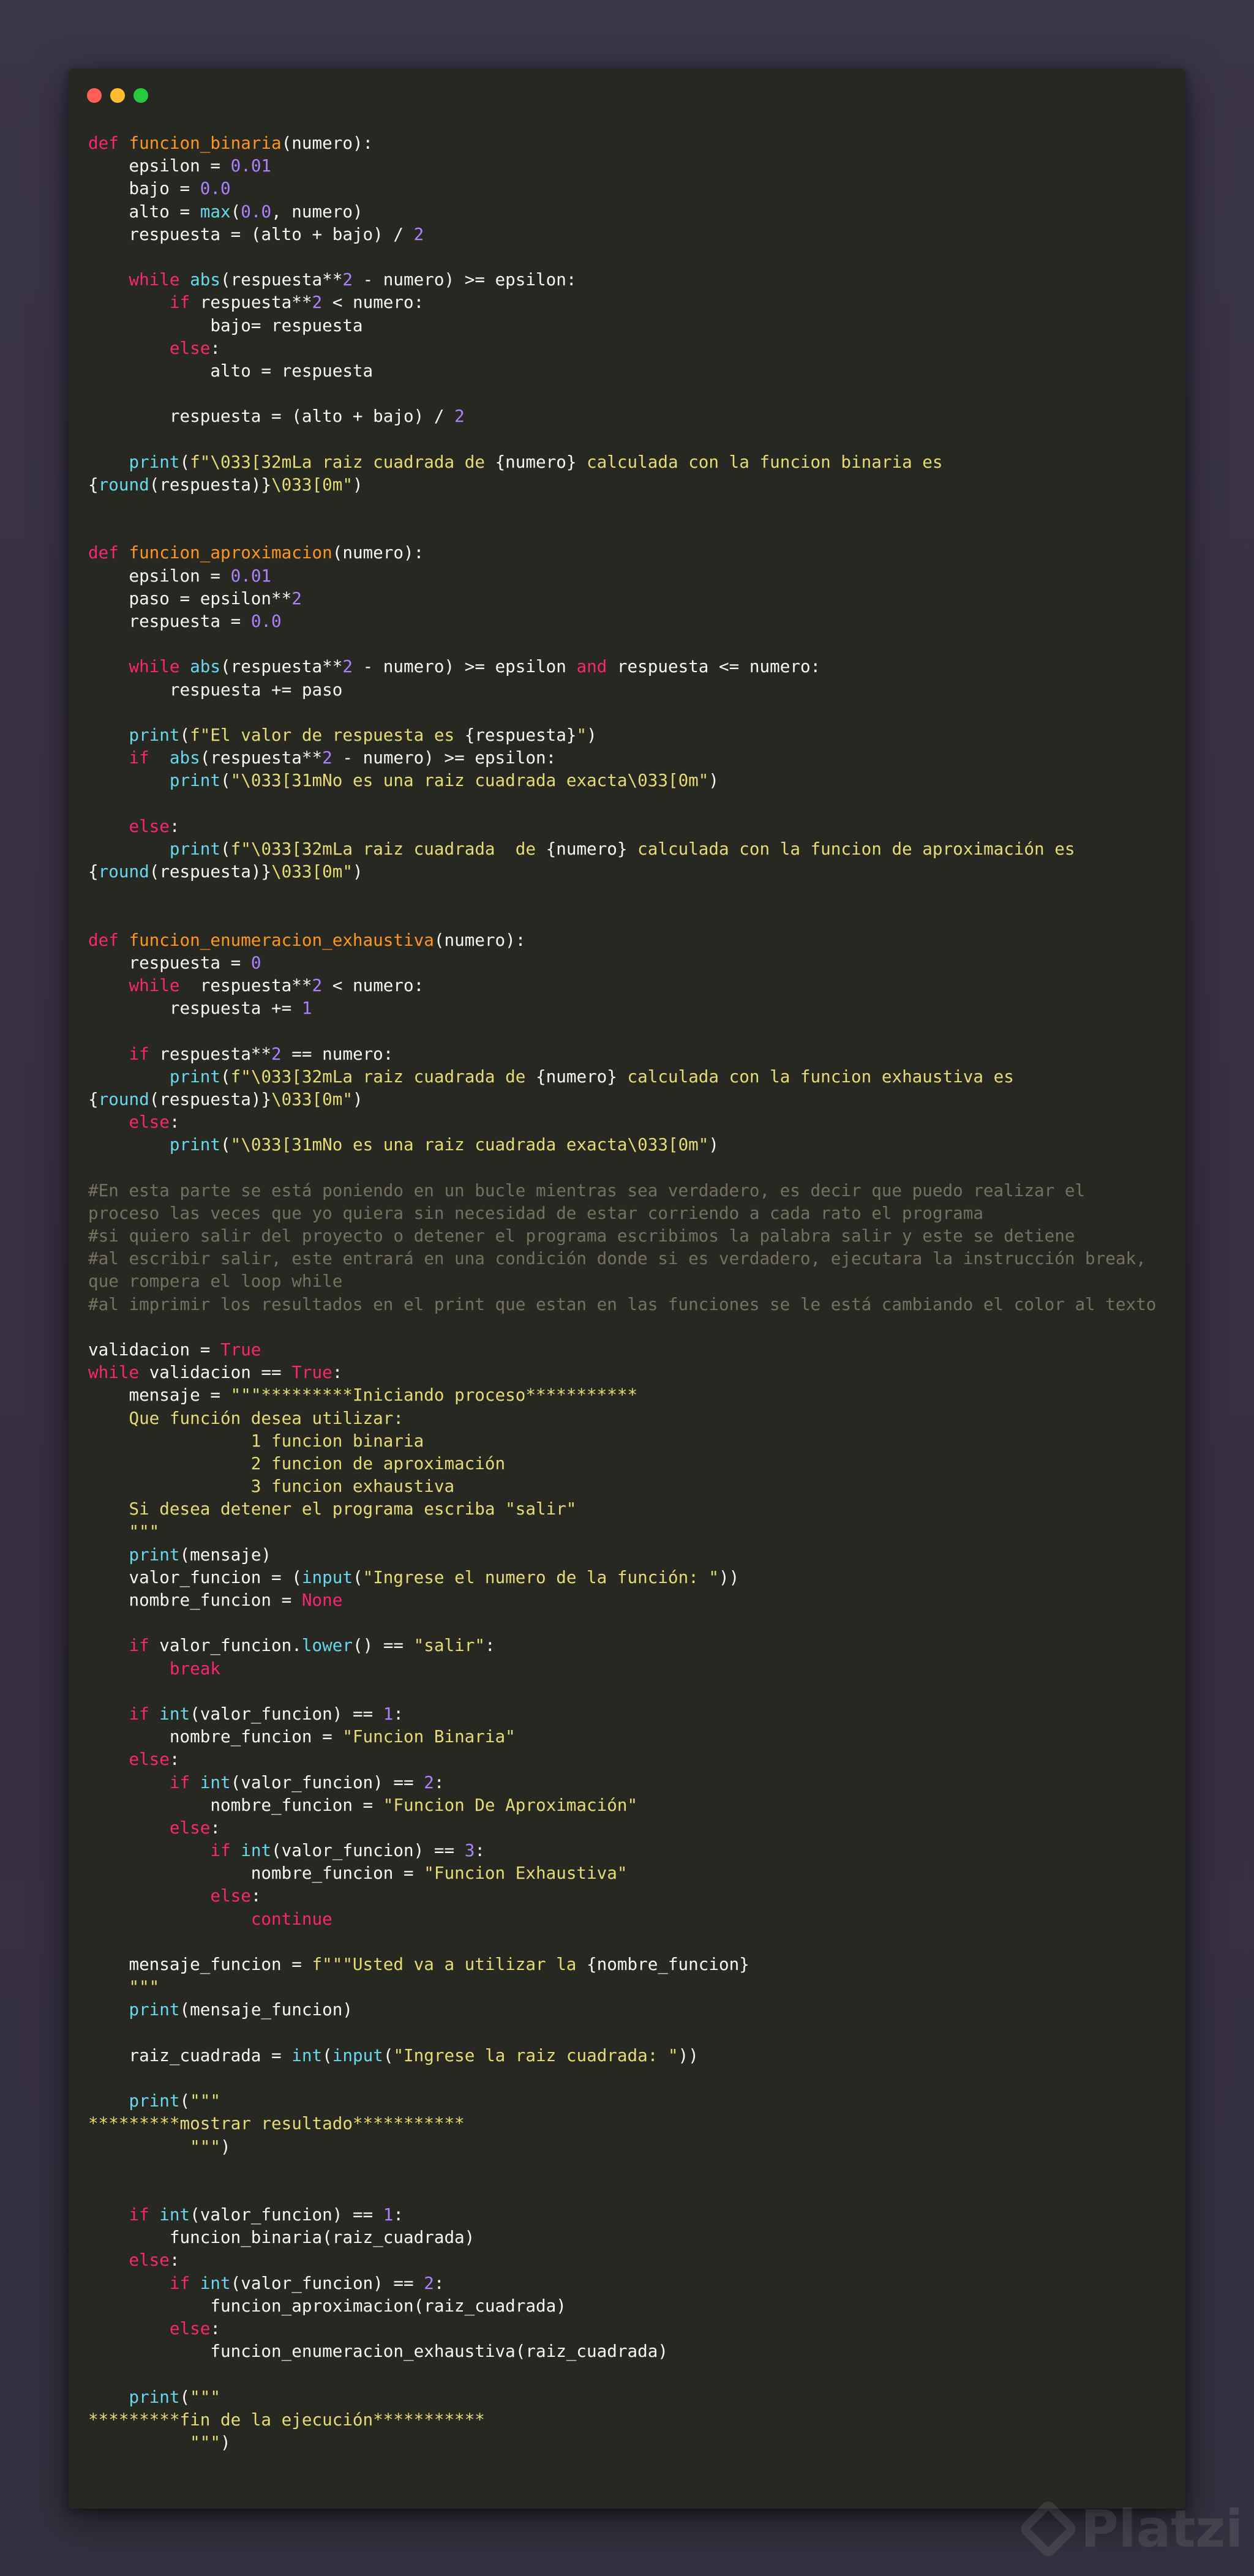  Describe the element at coordinates (94, 96) in the screenshot. I see `close-window-button` at that location.